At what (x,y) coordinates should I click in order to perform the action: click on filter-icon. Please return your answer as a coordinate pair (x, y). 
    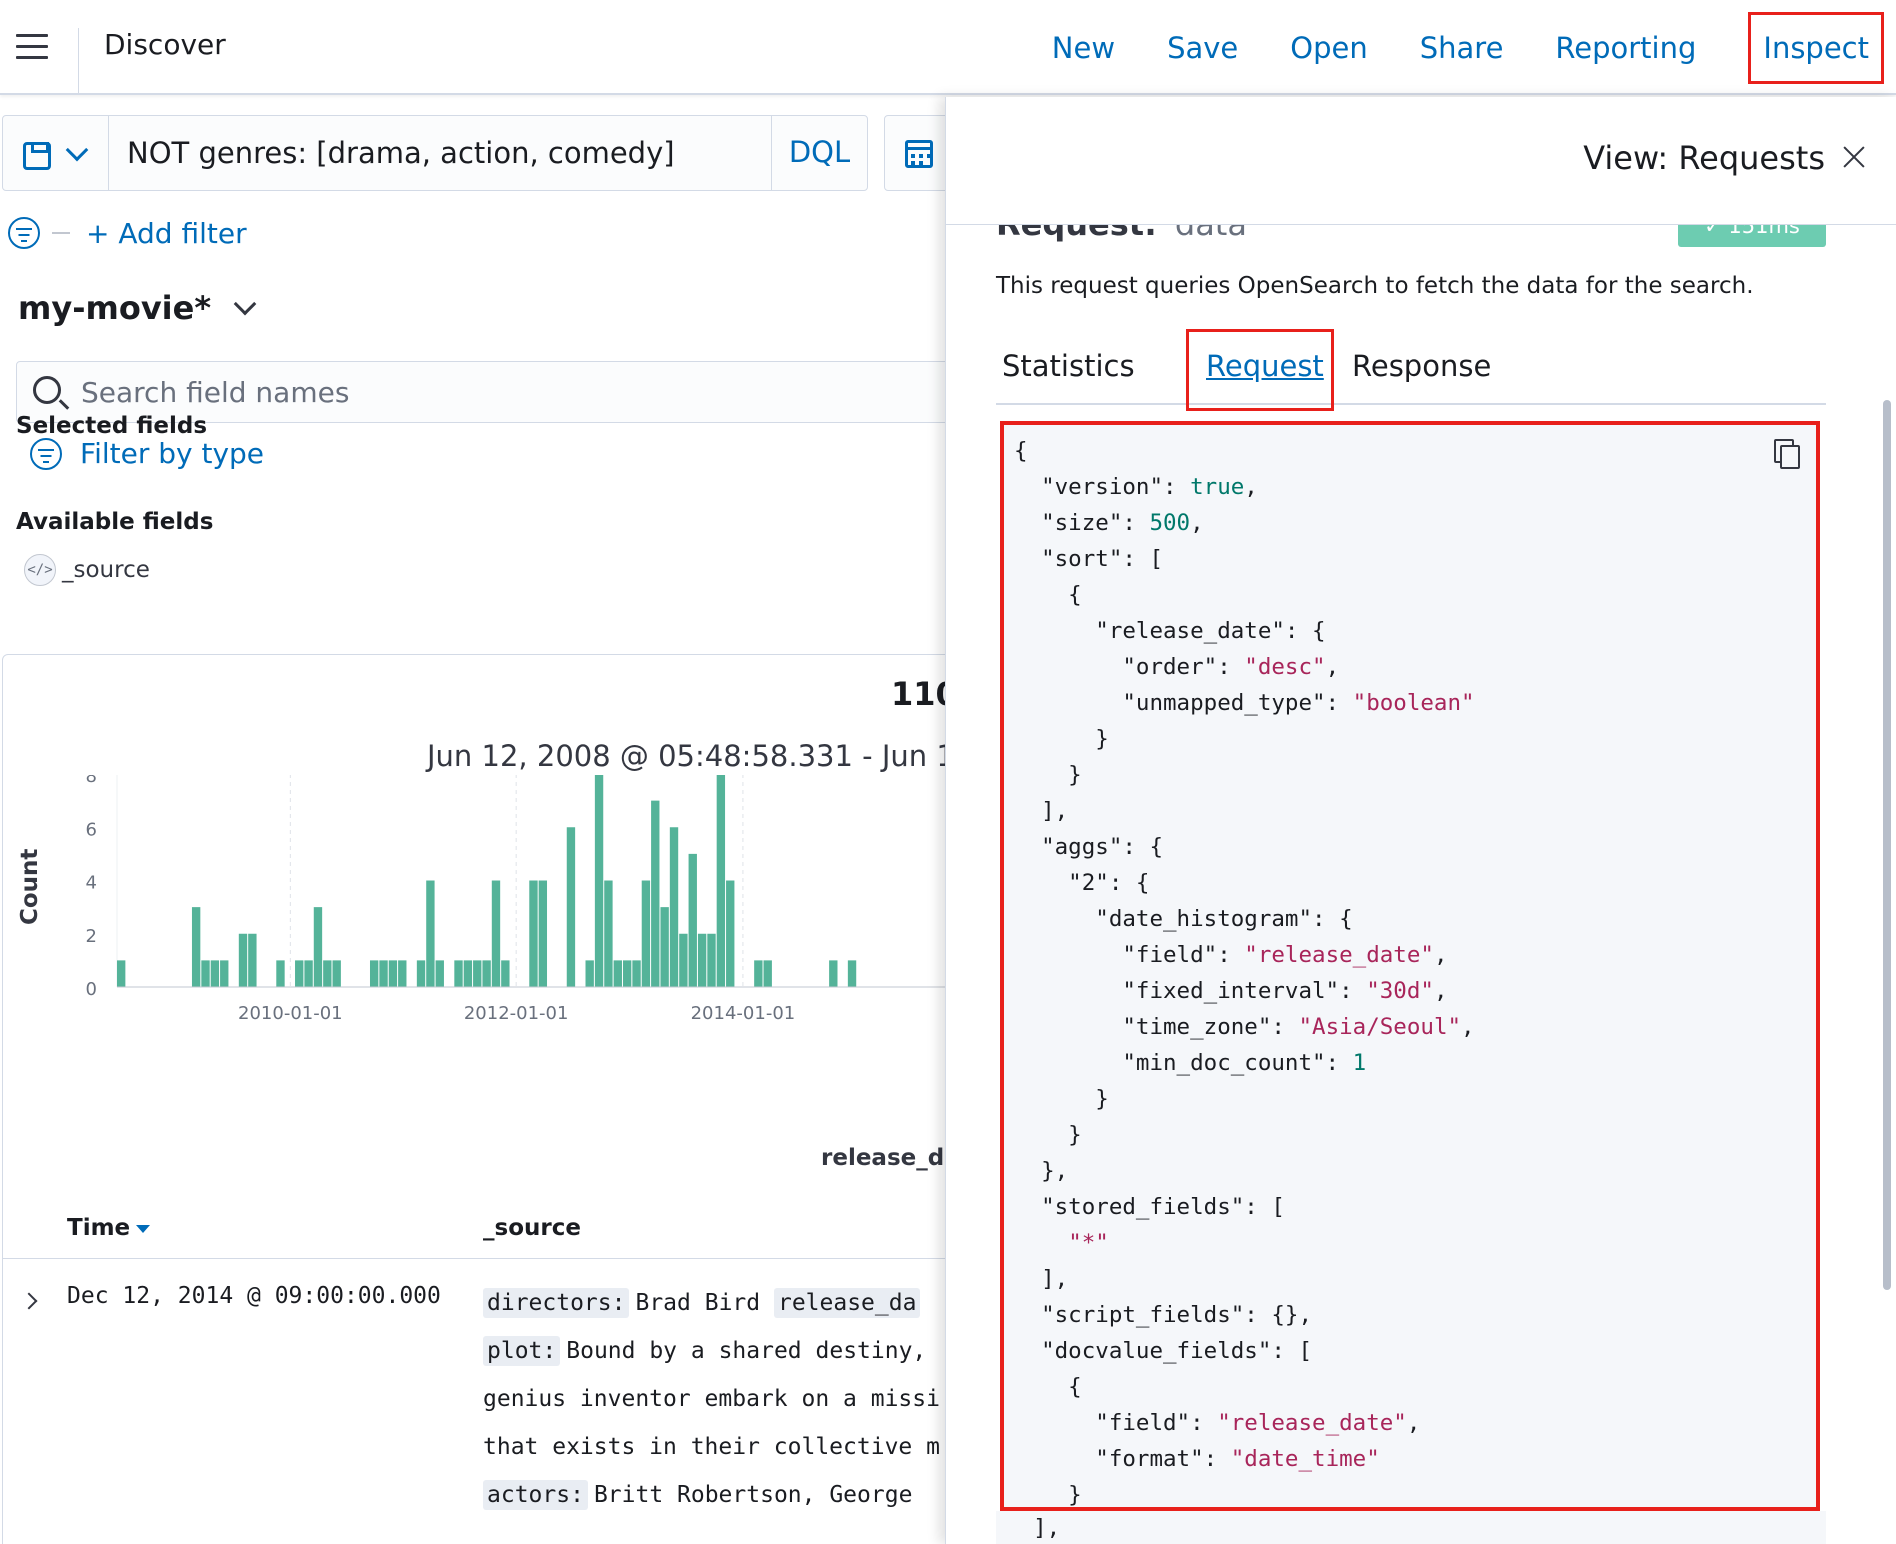
    Looking at the image, I should click on (24, 233).